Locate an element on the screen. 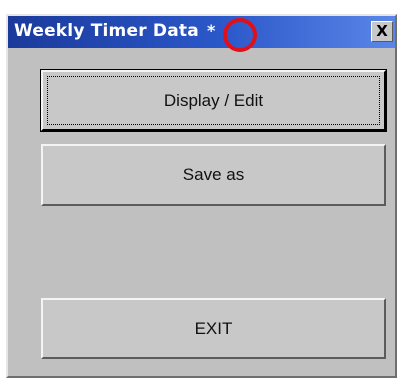 This screenshot has width=404, height=381. close-button: X is located at coordinates (382, 31).